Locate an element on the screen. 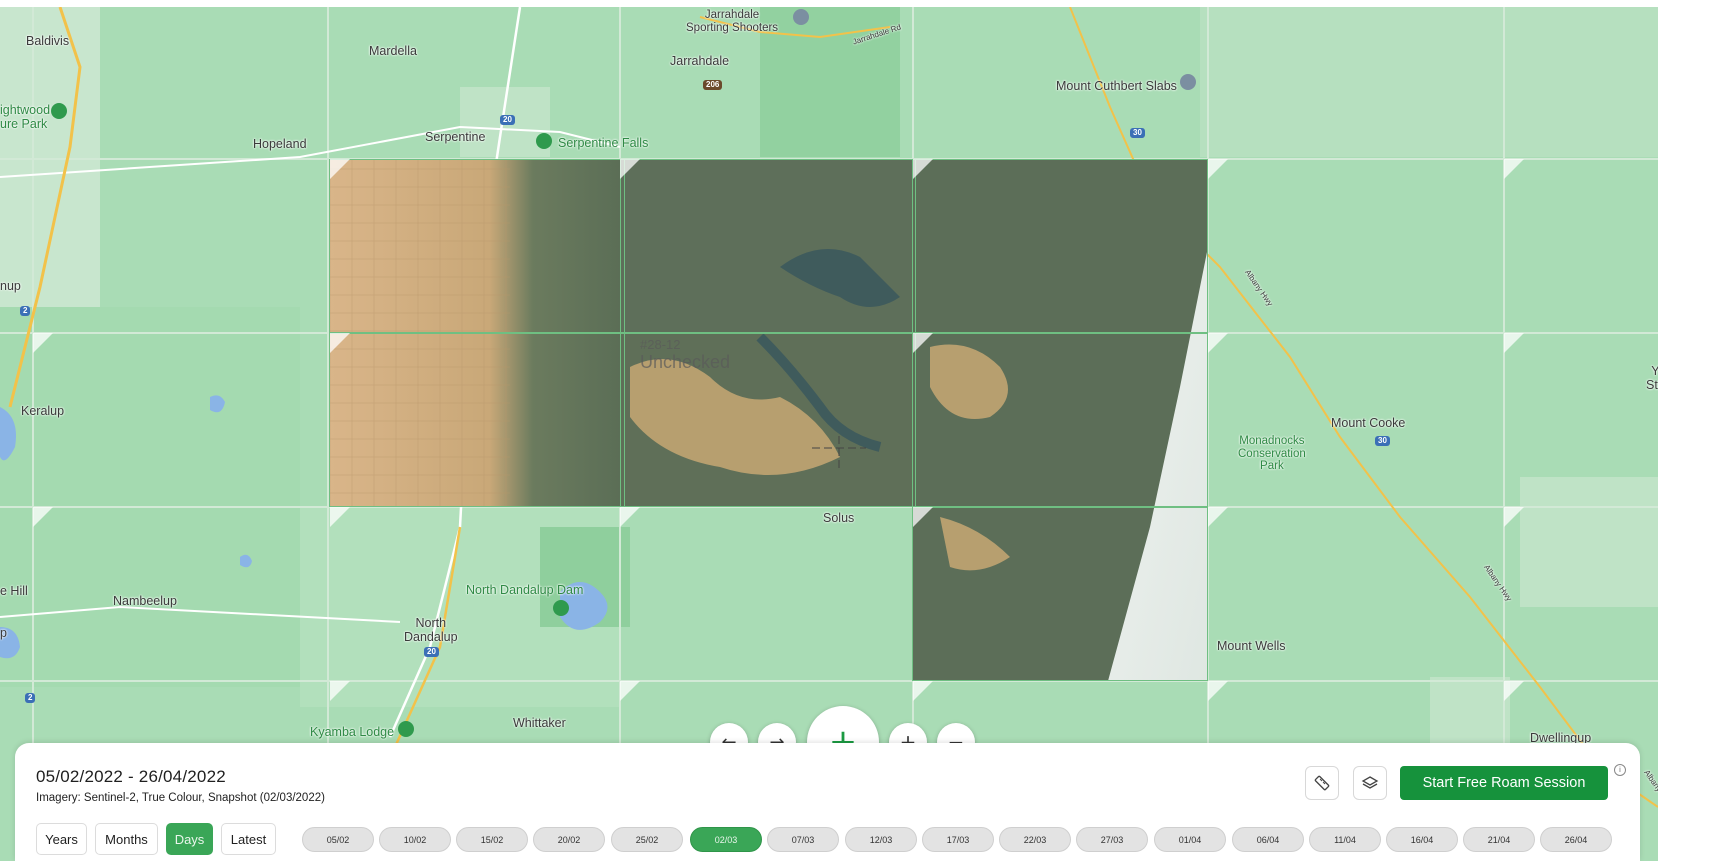  start-free-roam-button: Start Free Roam Session is located at coordinates (1504, 783).